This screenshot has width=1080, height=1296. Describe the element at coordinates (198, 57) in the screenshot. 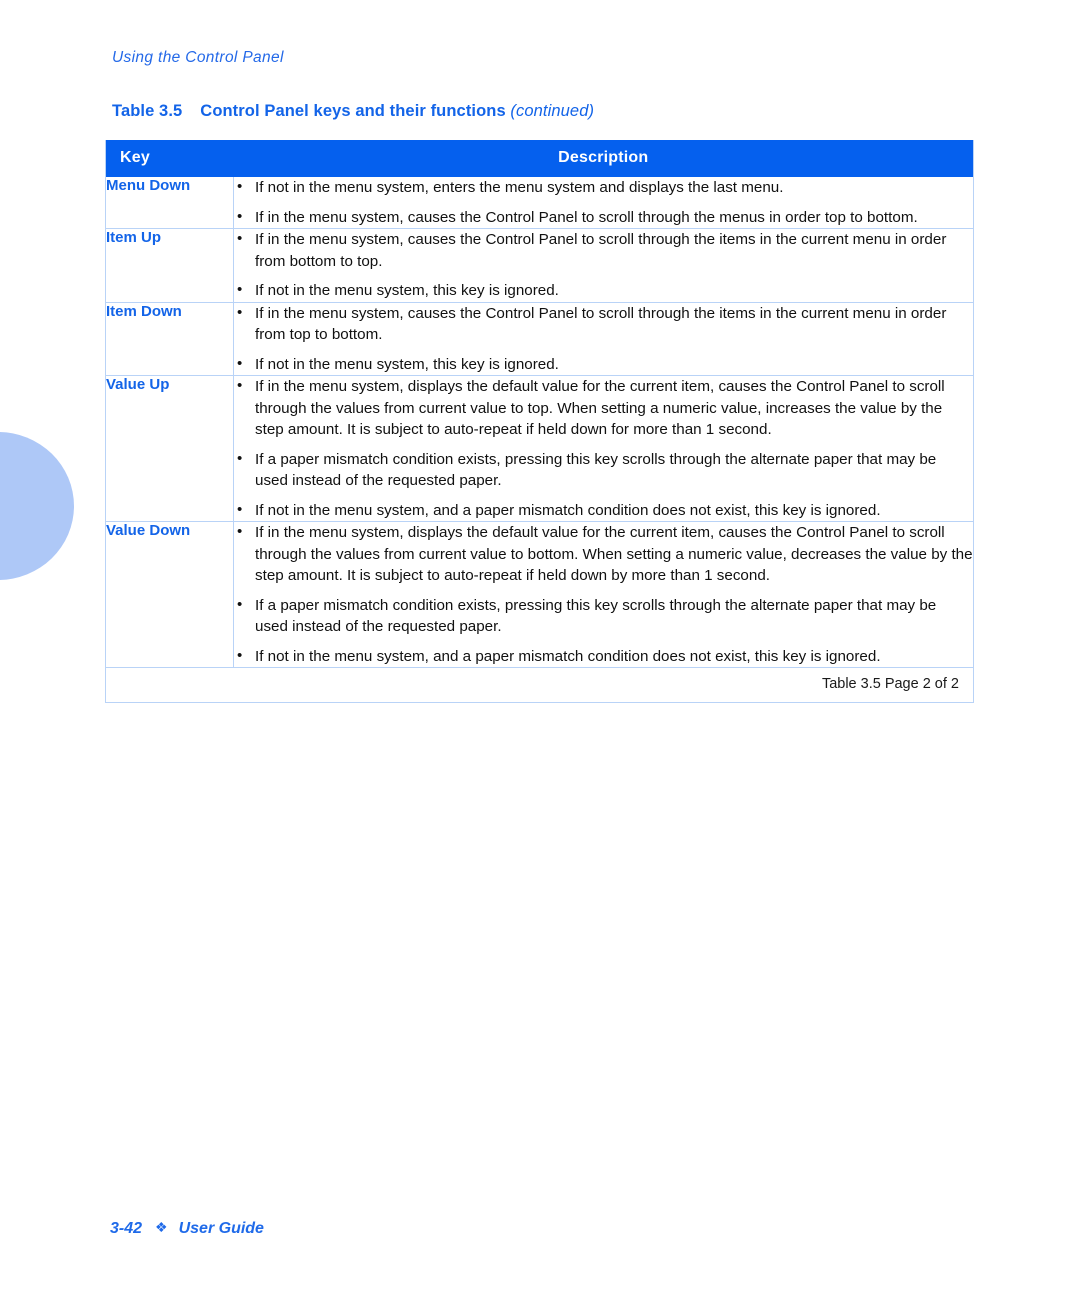

I see `running-head: Using the Control Panel` at that location.